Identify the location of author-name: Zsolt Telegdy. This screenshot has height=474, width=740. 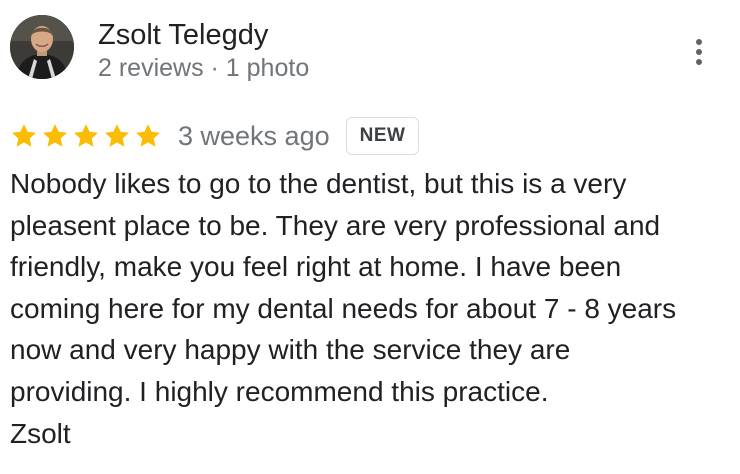
(183, 35).